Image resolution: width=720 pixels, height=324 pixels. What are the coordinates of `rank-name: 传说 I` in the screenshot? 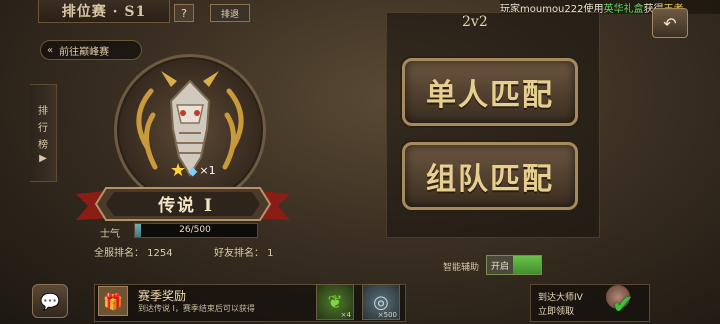 It's located at (186, 205).